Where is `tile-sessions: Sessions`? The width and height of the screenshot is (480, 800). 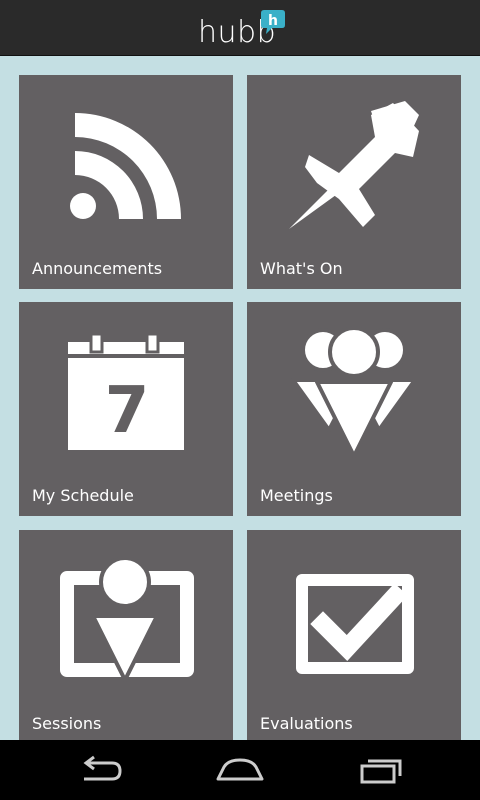 tile-sessions: Sessions is located at coordinates (126, 635).